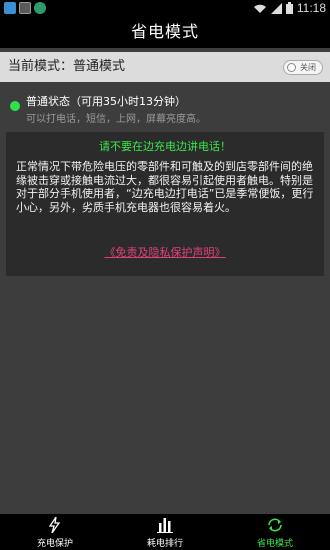  What do you see at coordinates (165, 146) in the screenshot?
I see `charging-warning: 请不要在边充电边讲电话！` at bounding box center [165, 146].